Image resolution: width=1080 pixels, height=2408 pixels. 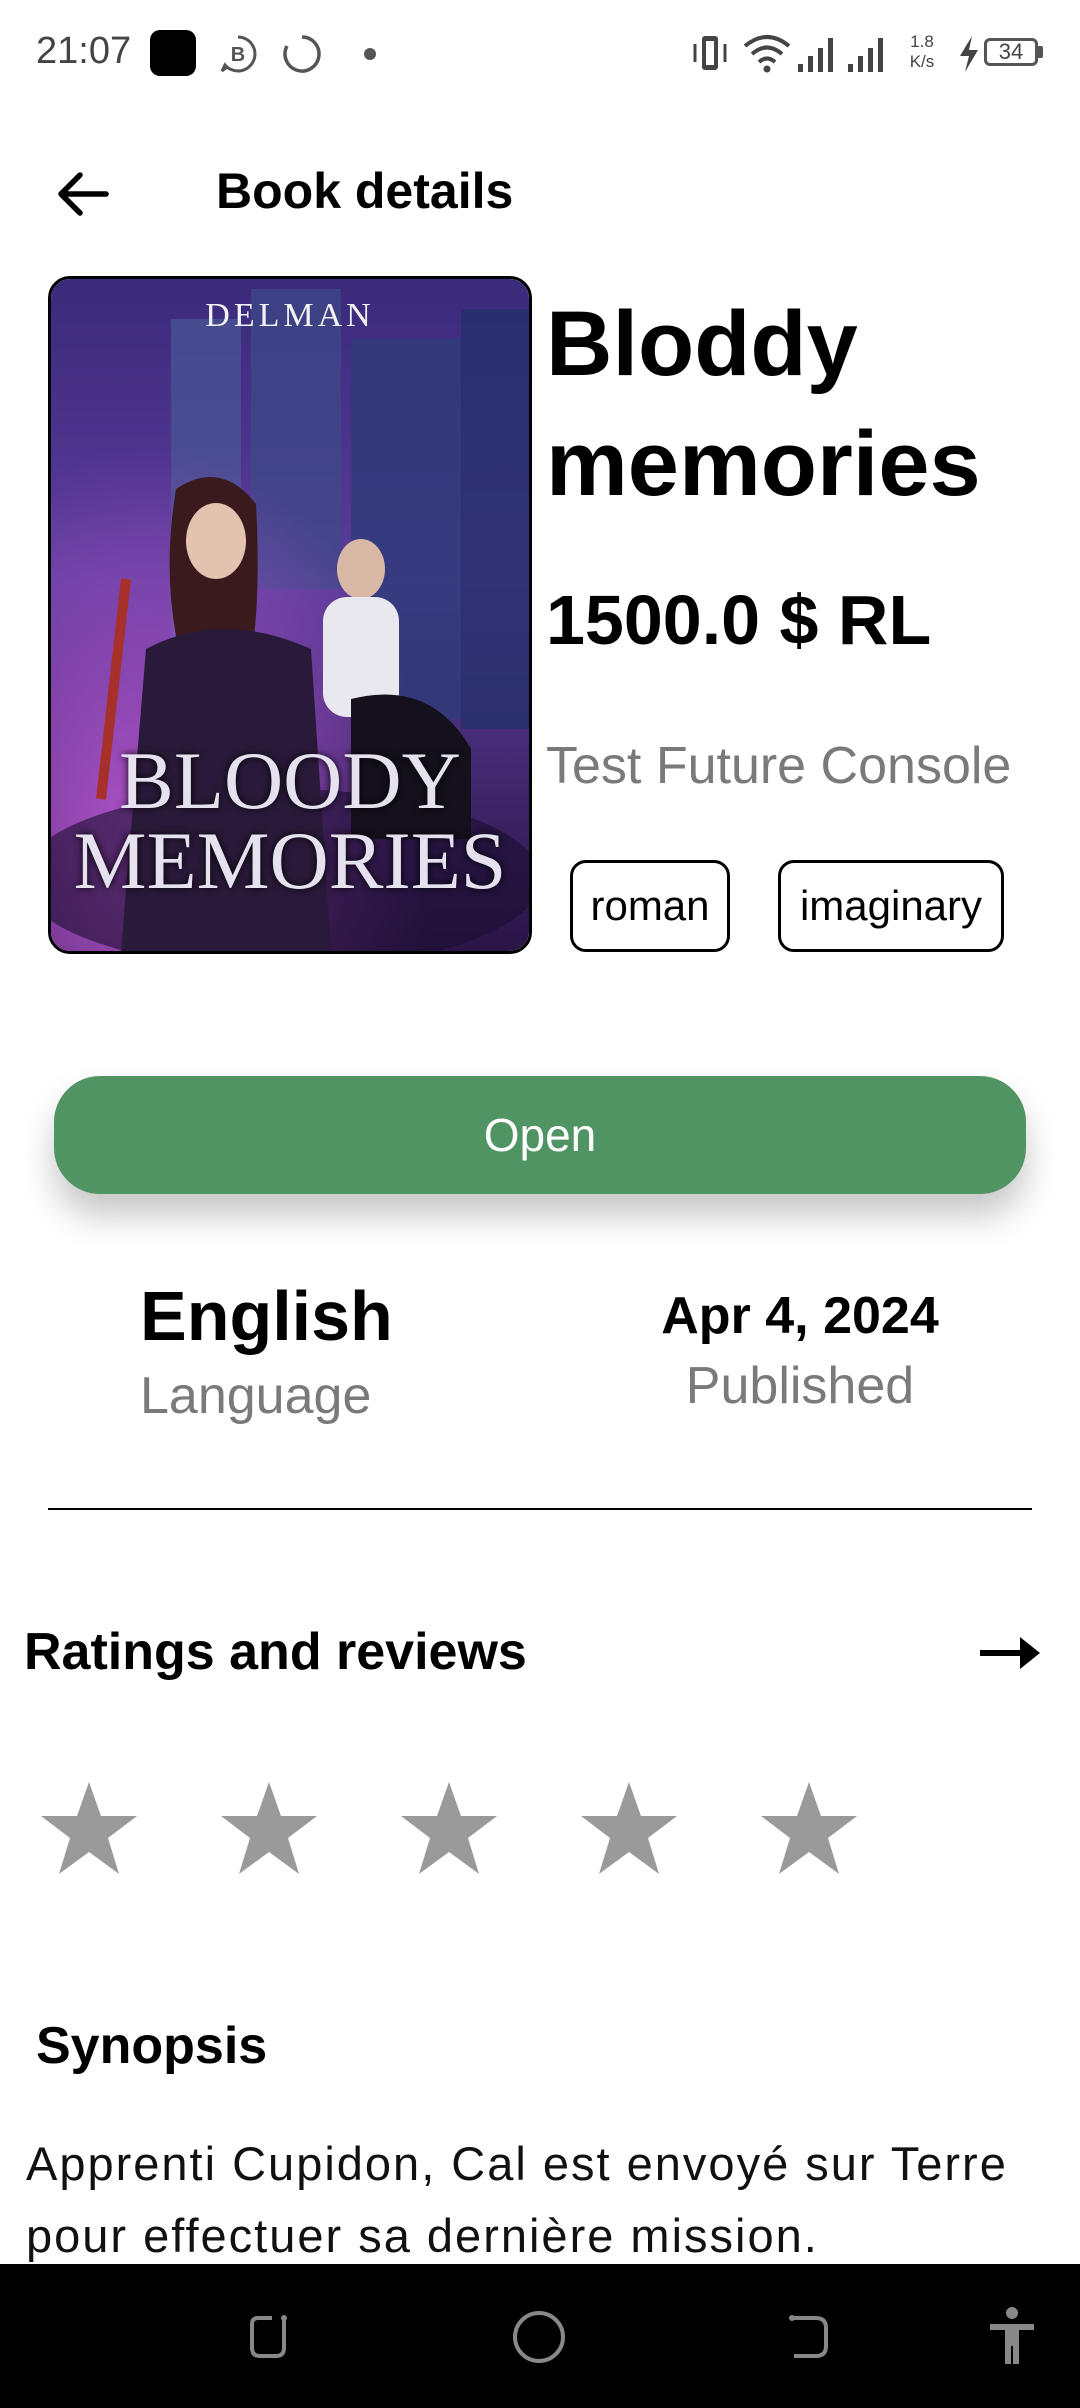 I want to click on tag-chip: roman, so click(x=650, y=906).